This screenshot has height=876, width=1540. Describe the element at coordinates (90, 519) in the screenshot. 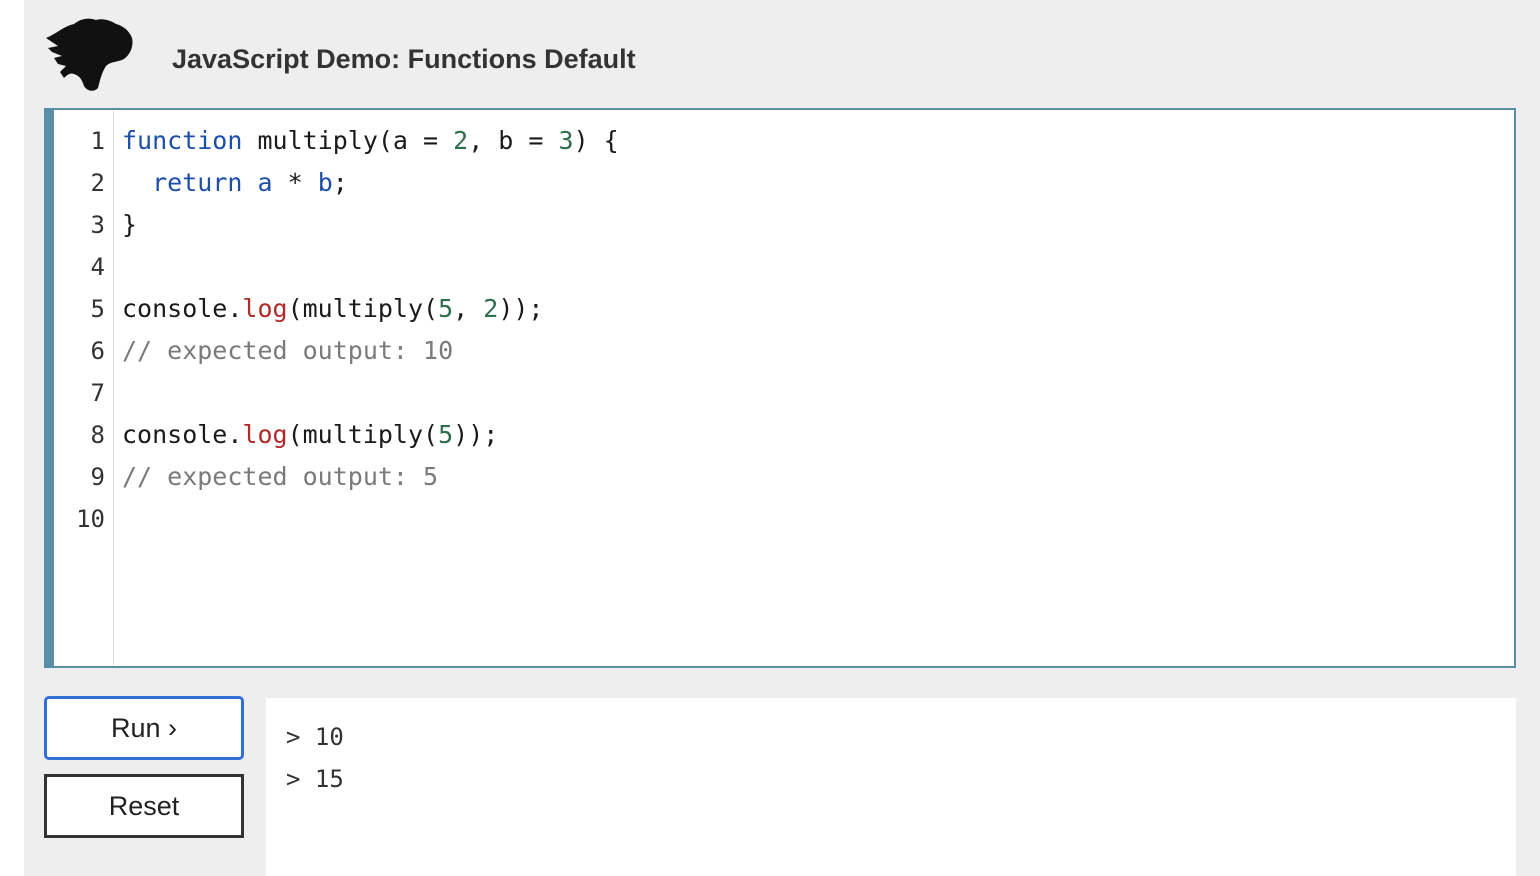

I see `line-number: 10` at that location.